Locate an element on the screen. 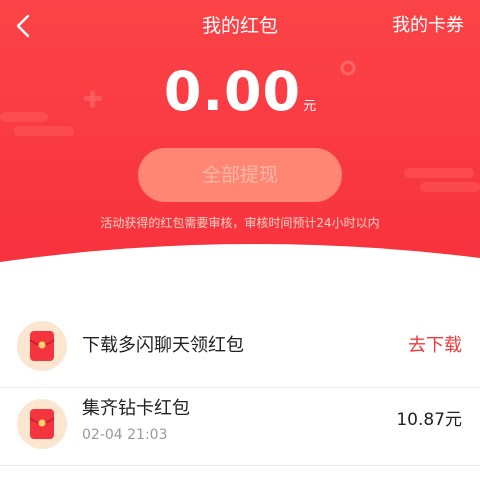 This screenshot has width=480, height=480. review-notice: 活动获得的红包需要审核，审核时间预计24小时以内 is located at coordinates (240, 223).